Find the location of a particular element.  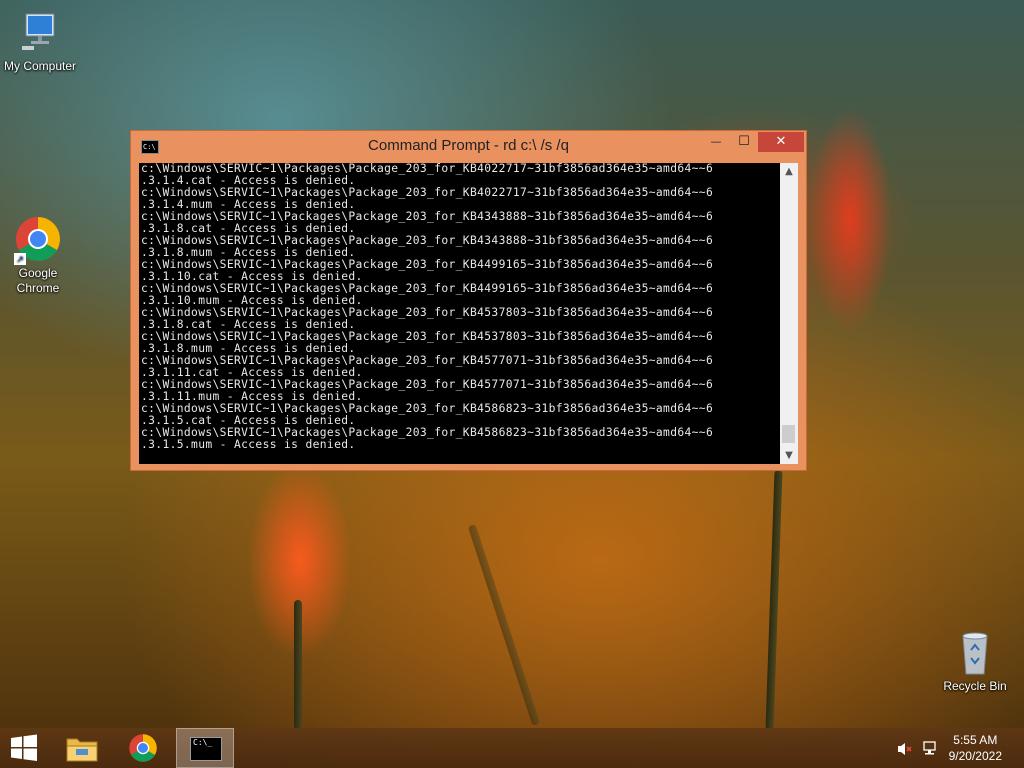

speaker-muted-icon is located at coordinates (905, 748).